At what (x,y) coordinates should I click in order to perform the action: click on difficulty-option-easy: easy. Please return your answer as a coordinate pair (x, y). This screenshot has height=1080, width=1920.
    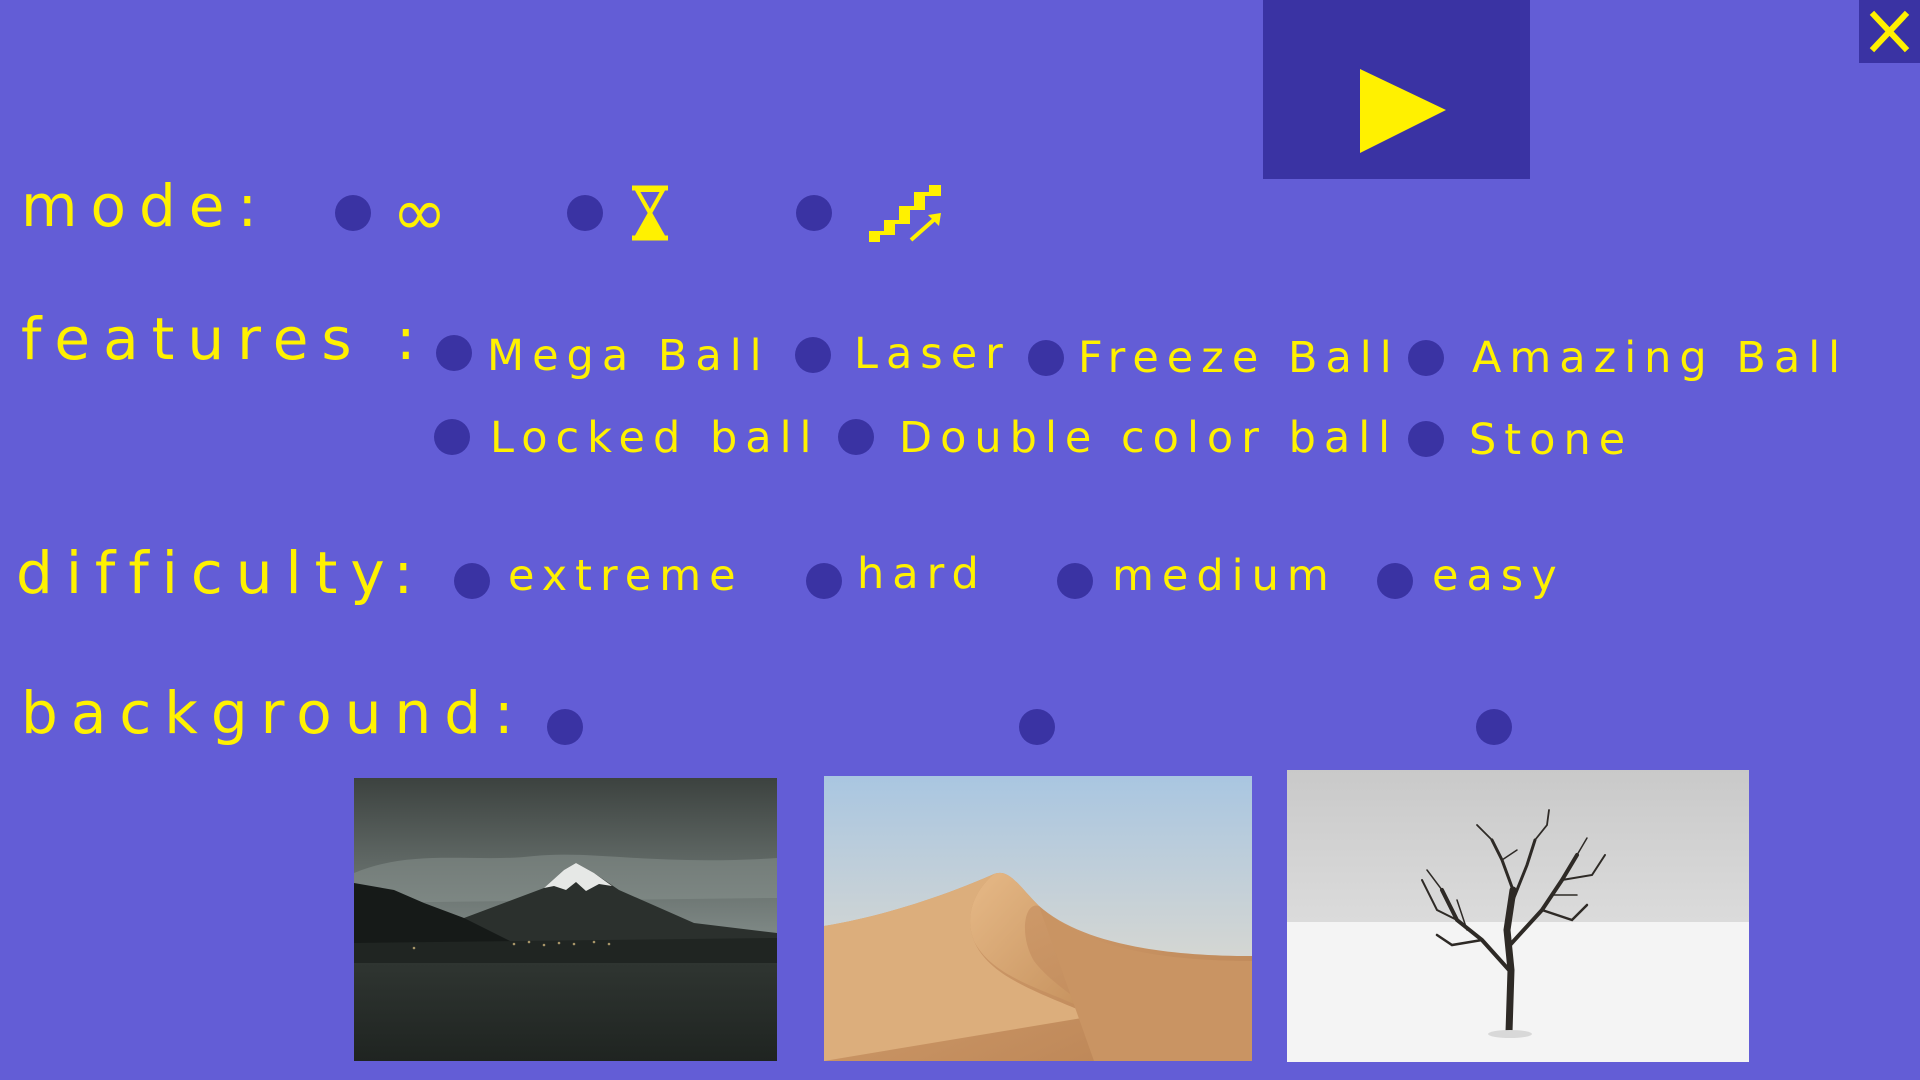
    Looking at the image, I should click on (1498, 576).